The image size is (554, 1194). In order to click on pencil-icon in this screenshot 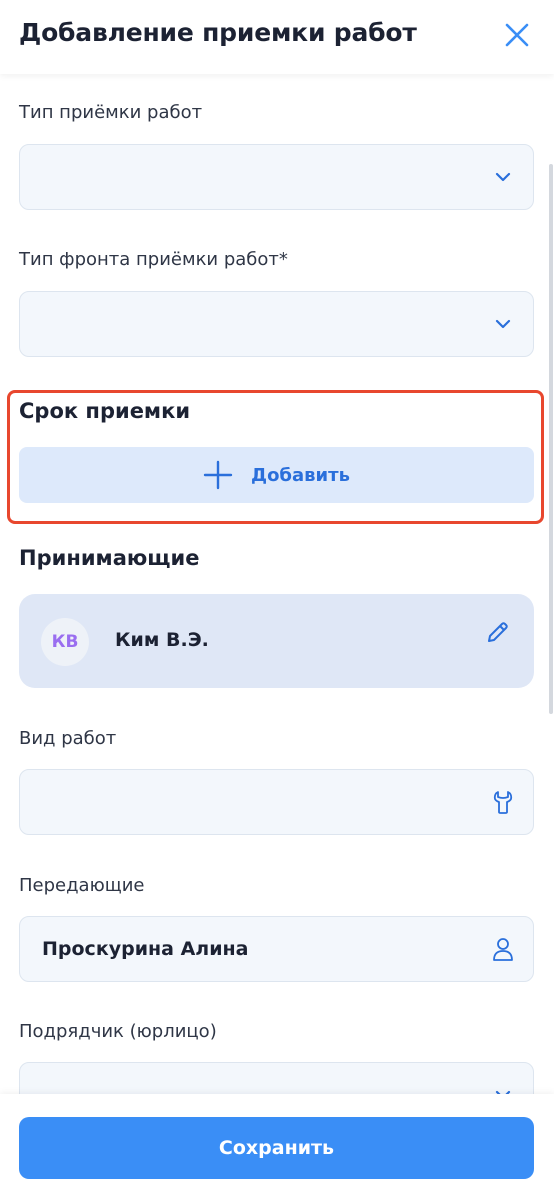, I will do `click(498, 632)`.